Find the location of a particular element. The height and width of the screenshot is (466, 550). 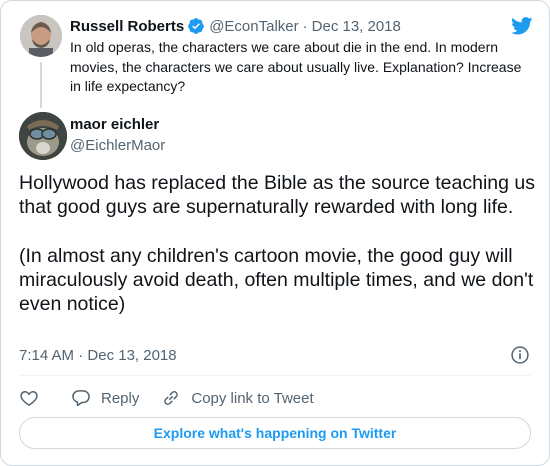

author-avatar-portrait is located at coordinates (43, 136).